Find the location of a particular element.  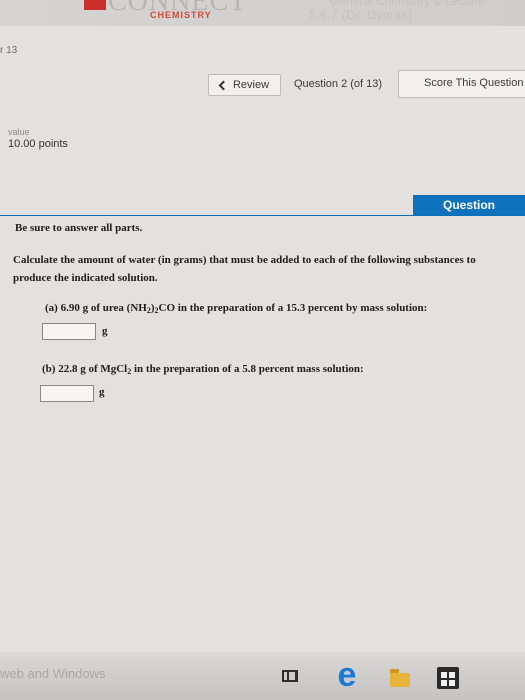

edge-browser-icon: e is located at coordinates (347, 675).